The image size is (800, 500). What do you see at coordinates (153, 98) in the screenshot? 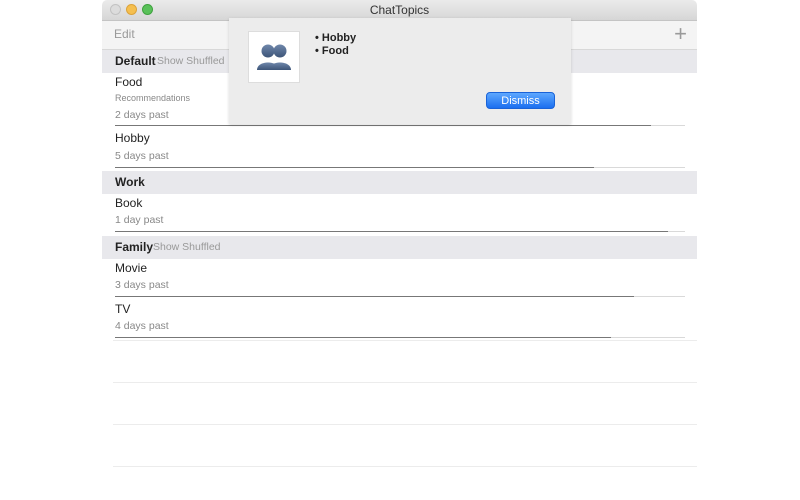
I see `topic-subtitle: Recommendations` at bounding box center [153, 98].